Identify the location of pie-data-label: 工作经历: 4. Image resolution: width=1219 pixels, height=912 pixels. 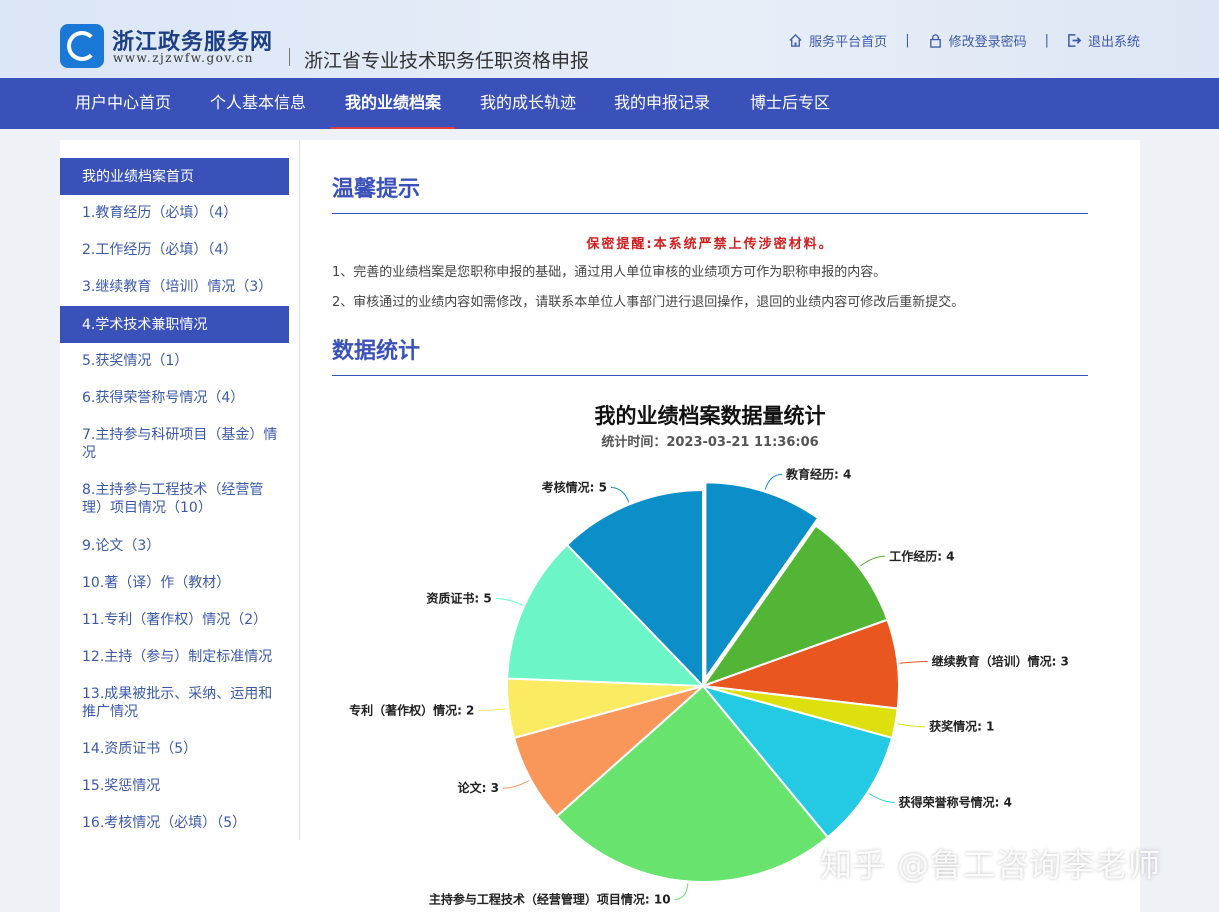
(921, 555).